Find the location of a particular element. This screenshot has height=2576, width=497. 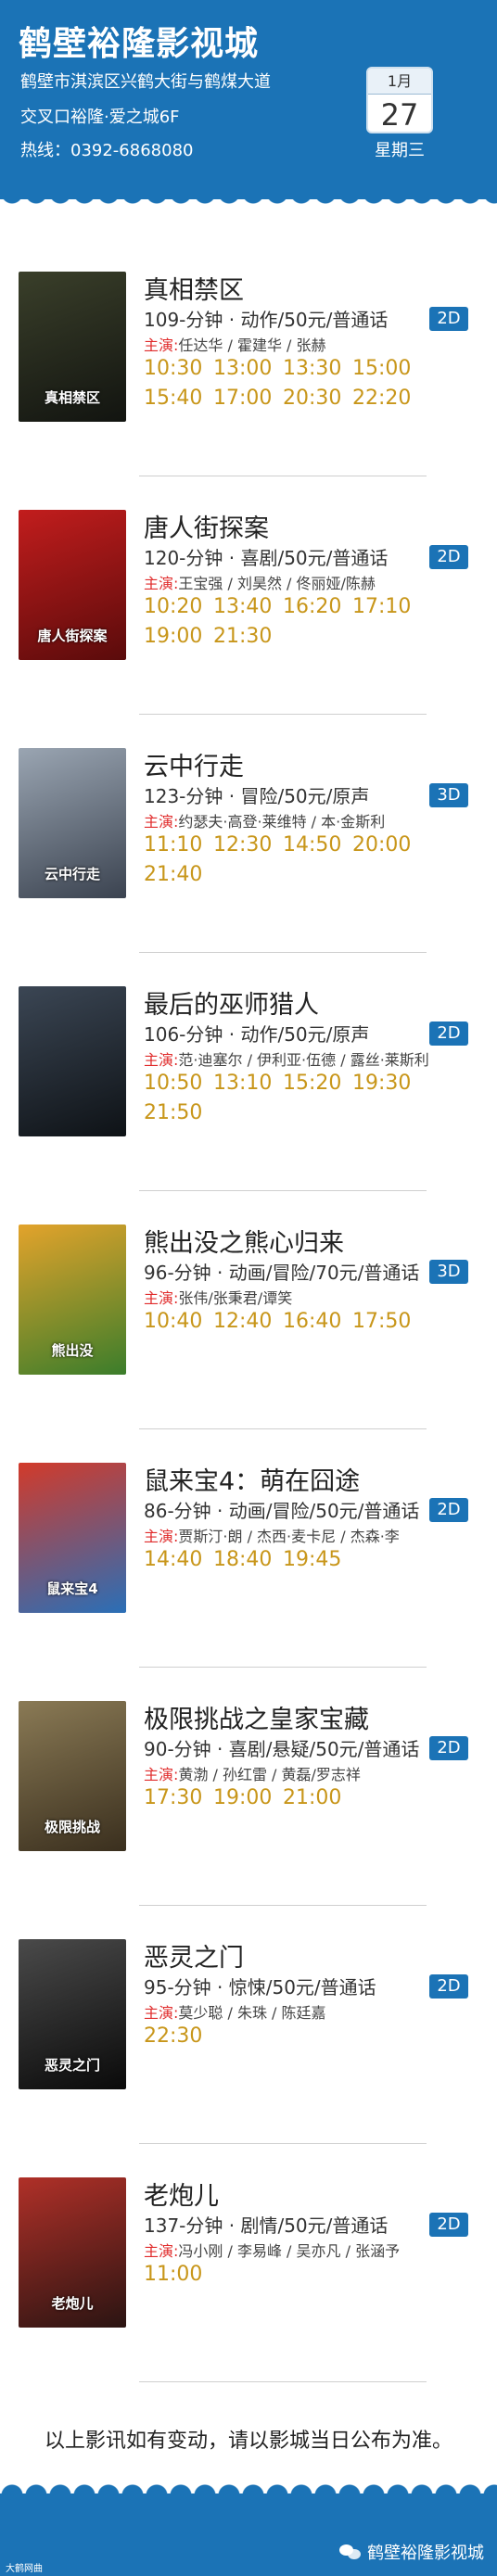

showtime: 17:50 is located at coordinates (381, 1321).